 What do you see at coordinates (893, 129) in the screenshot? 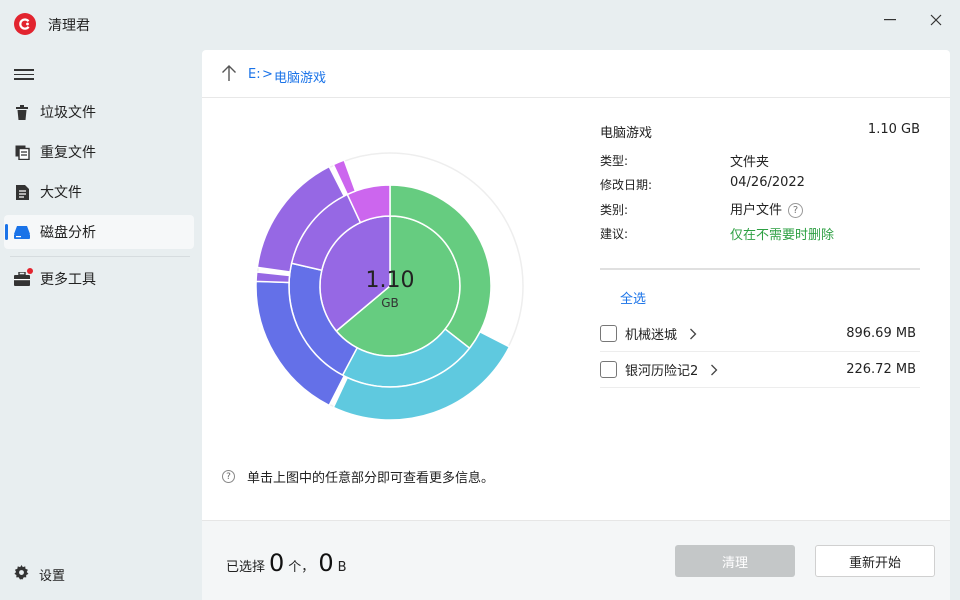
I see `info-size: 1.10 GB` at bounding box center [893, 129].